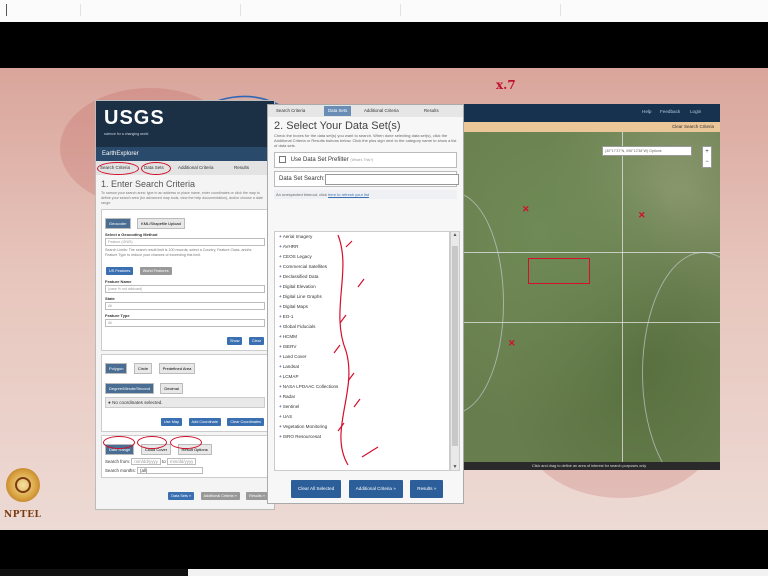 This screenshot has width=768, height=576. Describe the element at coordinates (319, 160) in the screenshot. I see `prefilter-label: Use Data Set Prefilter` at that location.